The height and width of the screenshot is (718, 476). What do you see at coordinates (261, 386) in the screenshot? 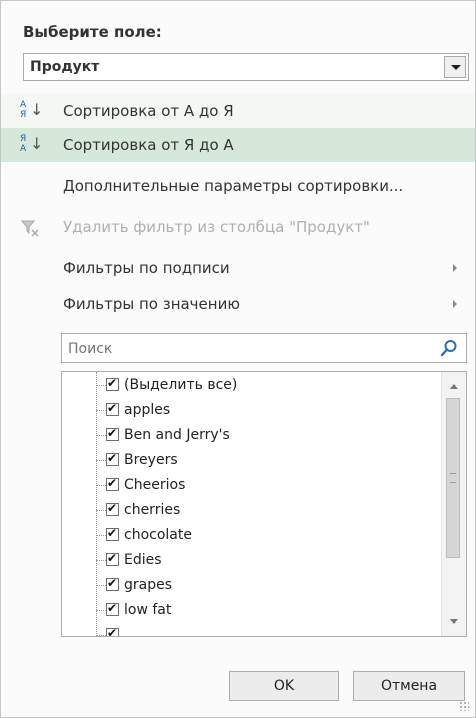
I see `list-item: (Выделить все)` at bounding box center [261, 386].